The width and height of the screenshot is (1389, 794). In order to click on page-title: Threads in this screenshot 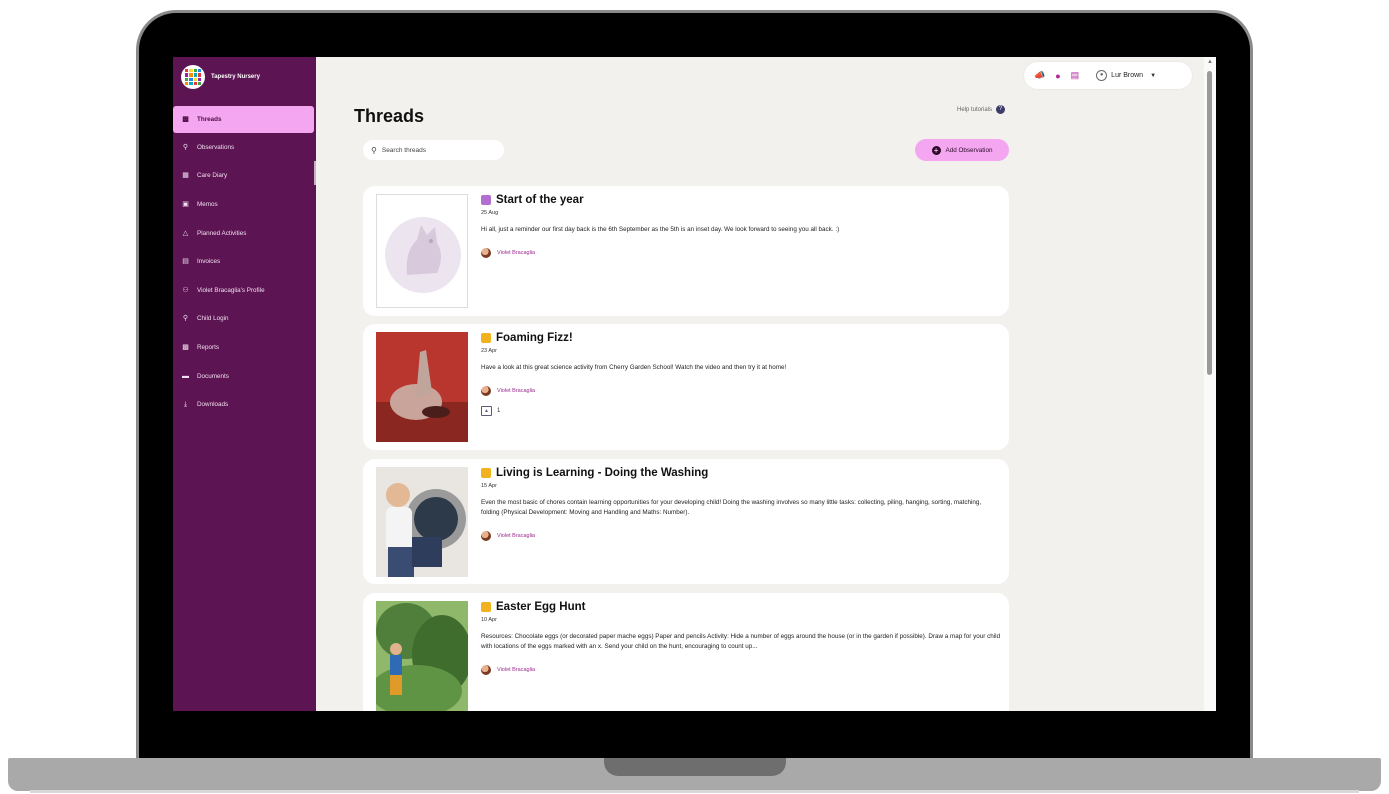, I will do `click(389, 116)`.